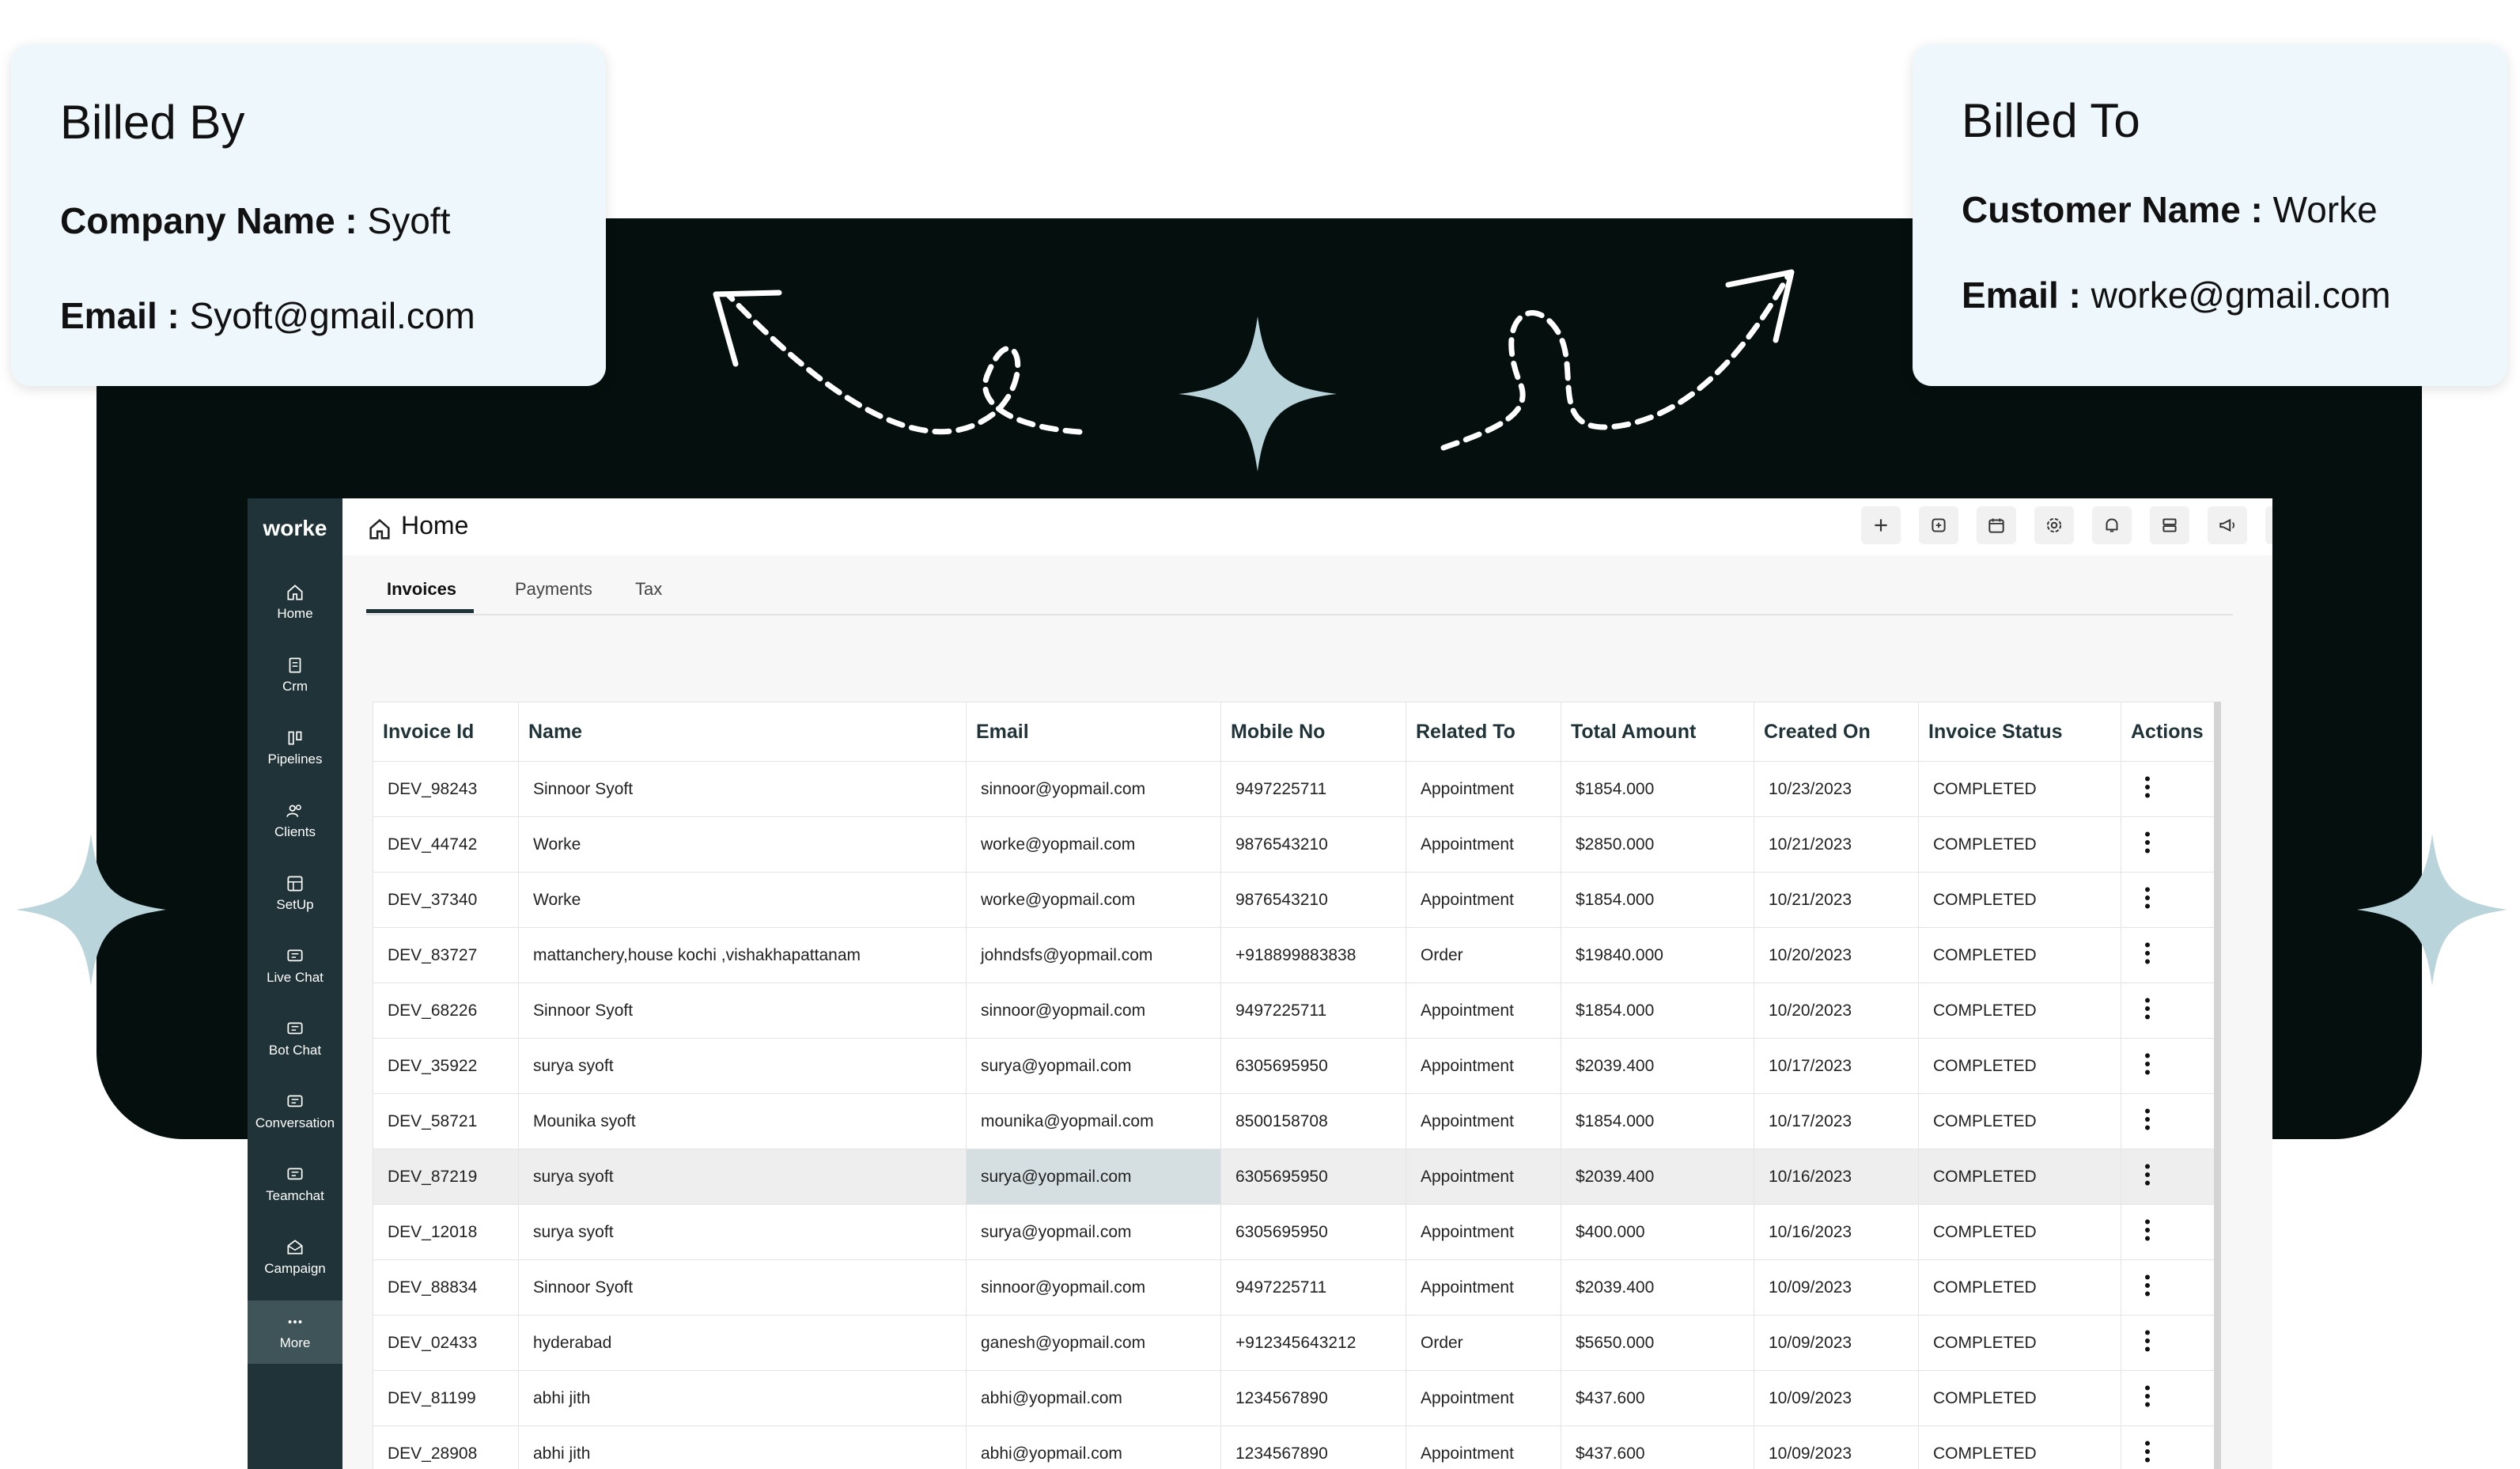  I want to click on column-header-invoice-status: Invoice Status, so click(2019, 732).